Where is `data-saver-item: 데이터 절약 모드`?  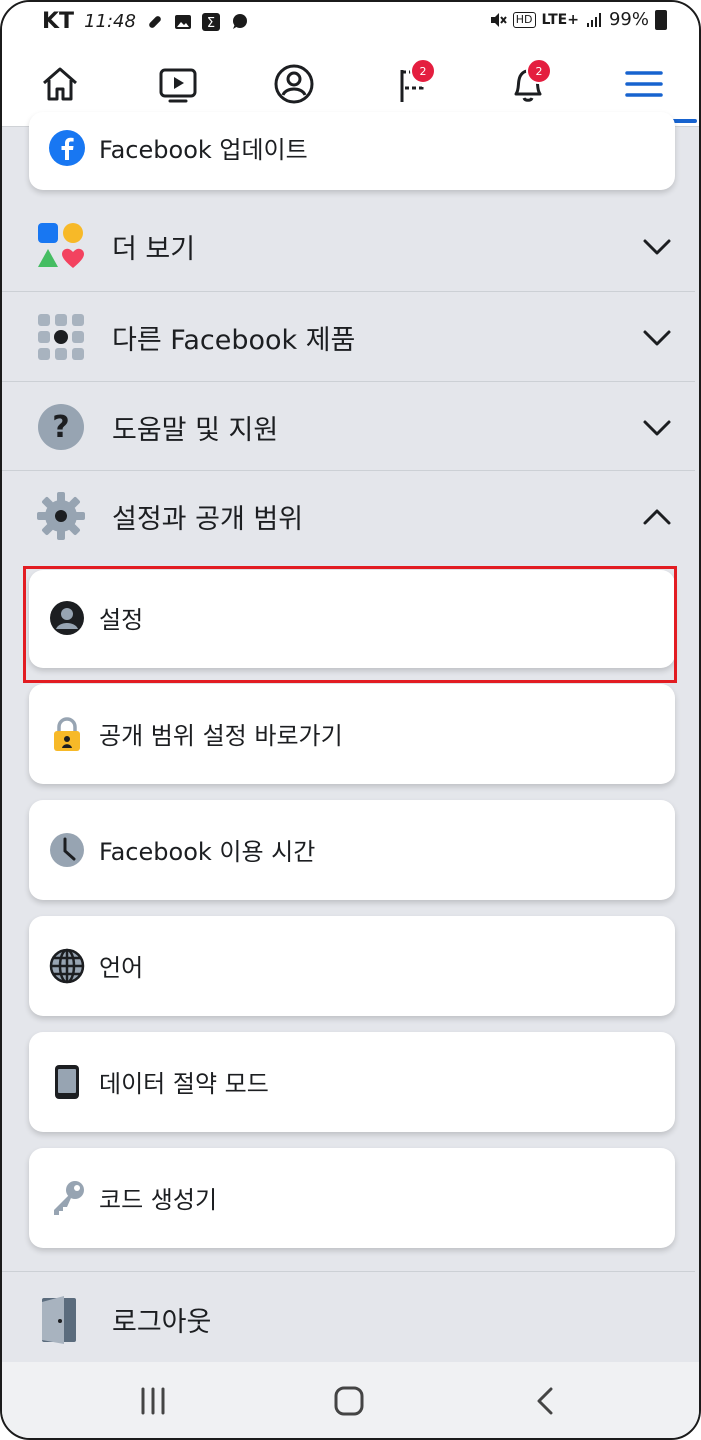 data-saver-item: 데이터 절약 모드 is located at coordinates (352, 1082).